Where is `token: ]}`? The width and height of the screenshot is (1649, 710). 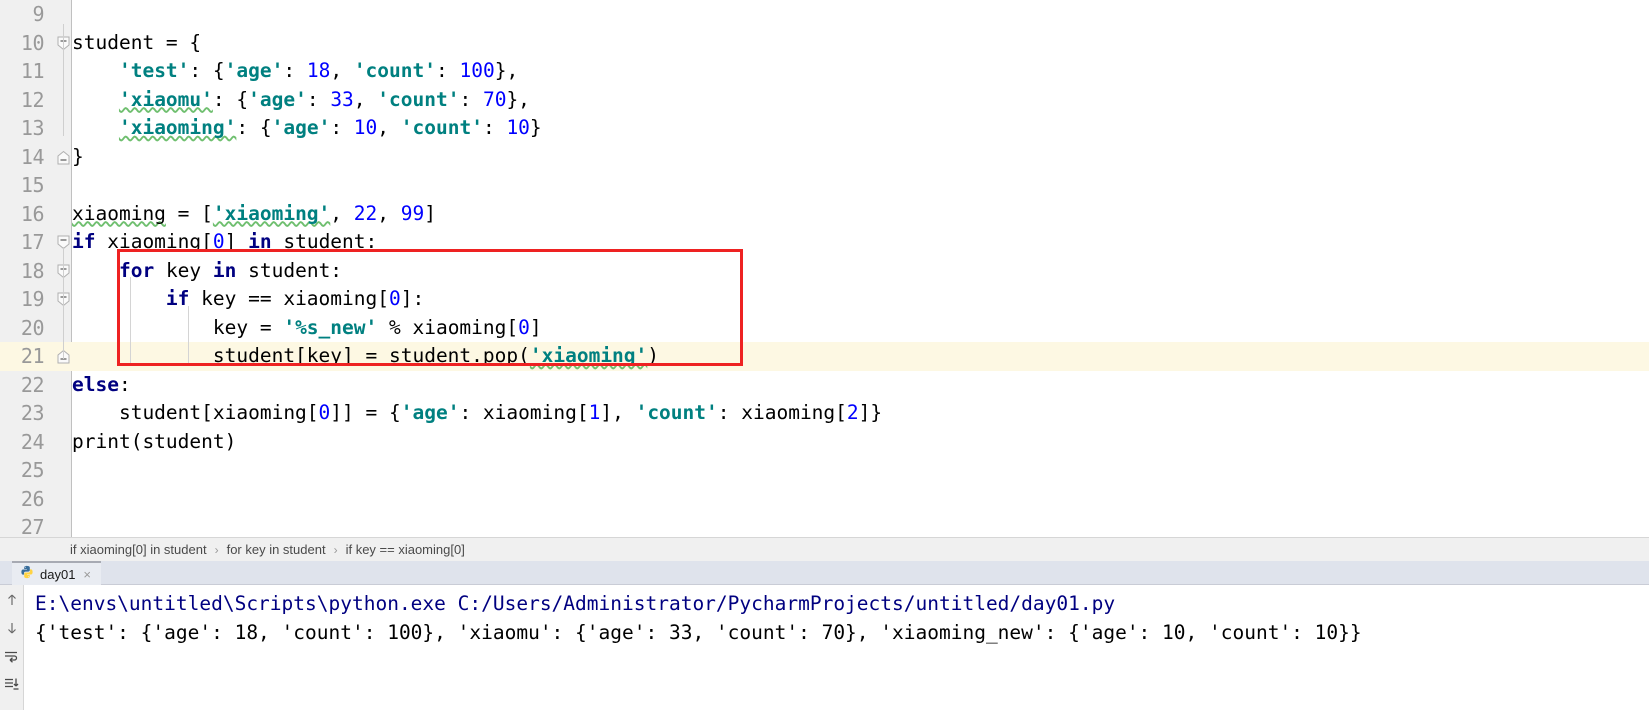
token: ]} is located at coordinates (870, 412).